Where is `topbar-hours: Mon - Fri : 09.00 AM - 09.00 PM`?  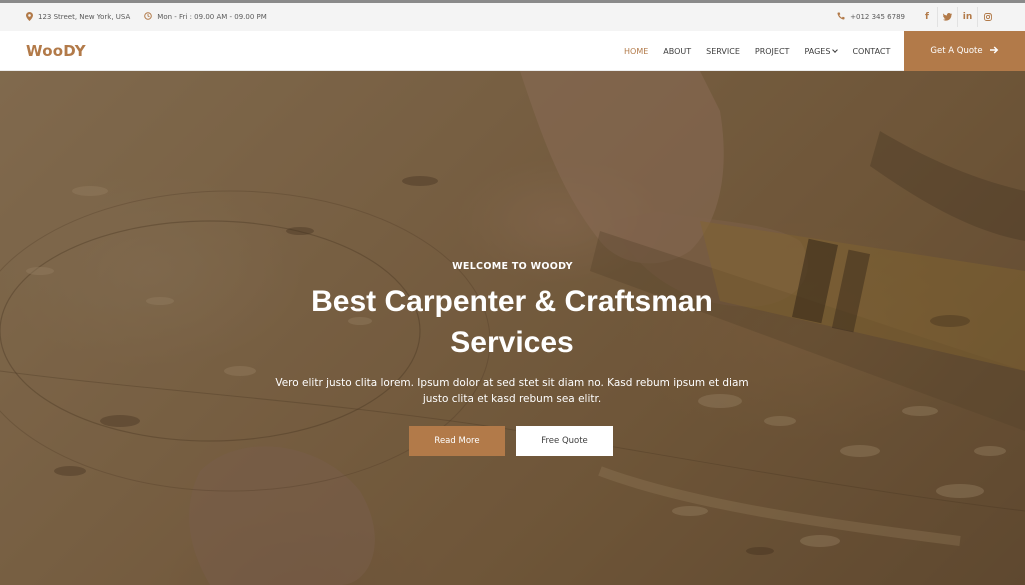 topbar-hours: Mon - Fri : 09.00 AM - 09.00 PM is located at coordinates (205, 17).